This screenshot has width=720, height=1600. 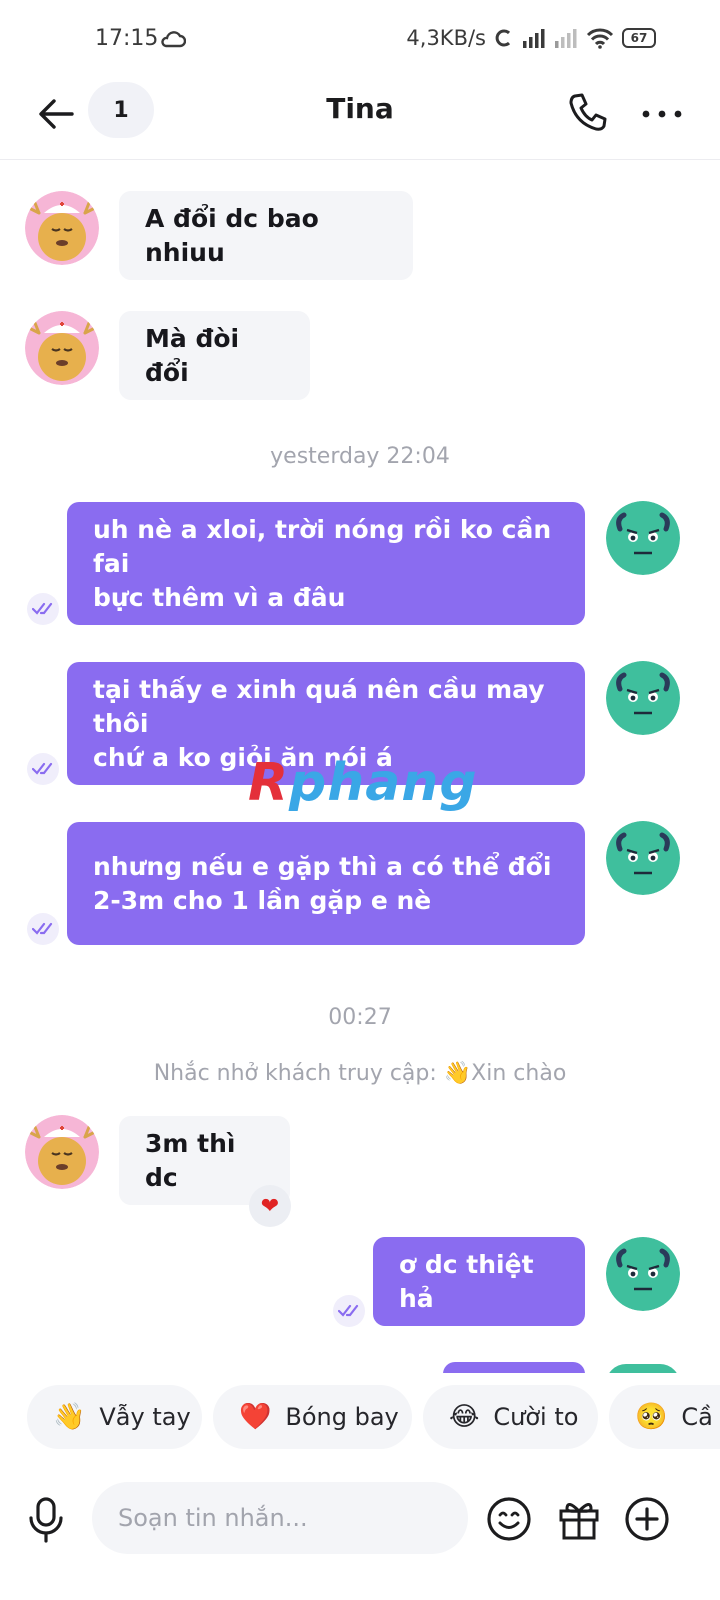 What do you see at coordinates (662, 114) in the screenshot?
I see `more-dots-icon` at bounding box center [662, 114].